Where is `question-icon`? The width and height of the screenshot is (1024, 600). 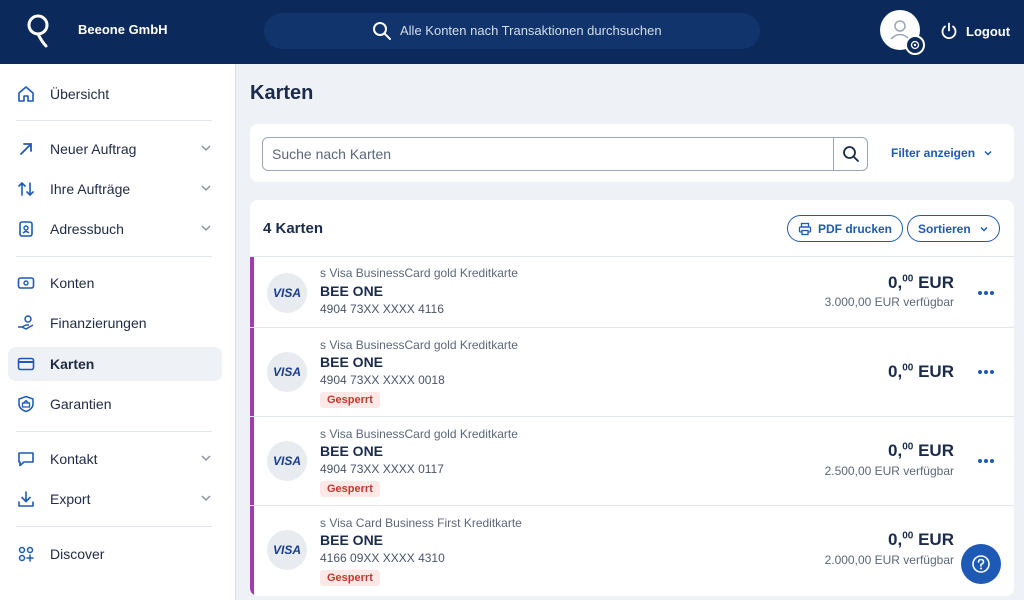 question-icon is located at coordinates (981, 564).